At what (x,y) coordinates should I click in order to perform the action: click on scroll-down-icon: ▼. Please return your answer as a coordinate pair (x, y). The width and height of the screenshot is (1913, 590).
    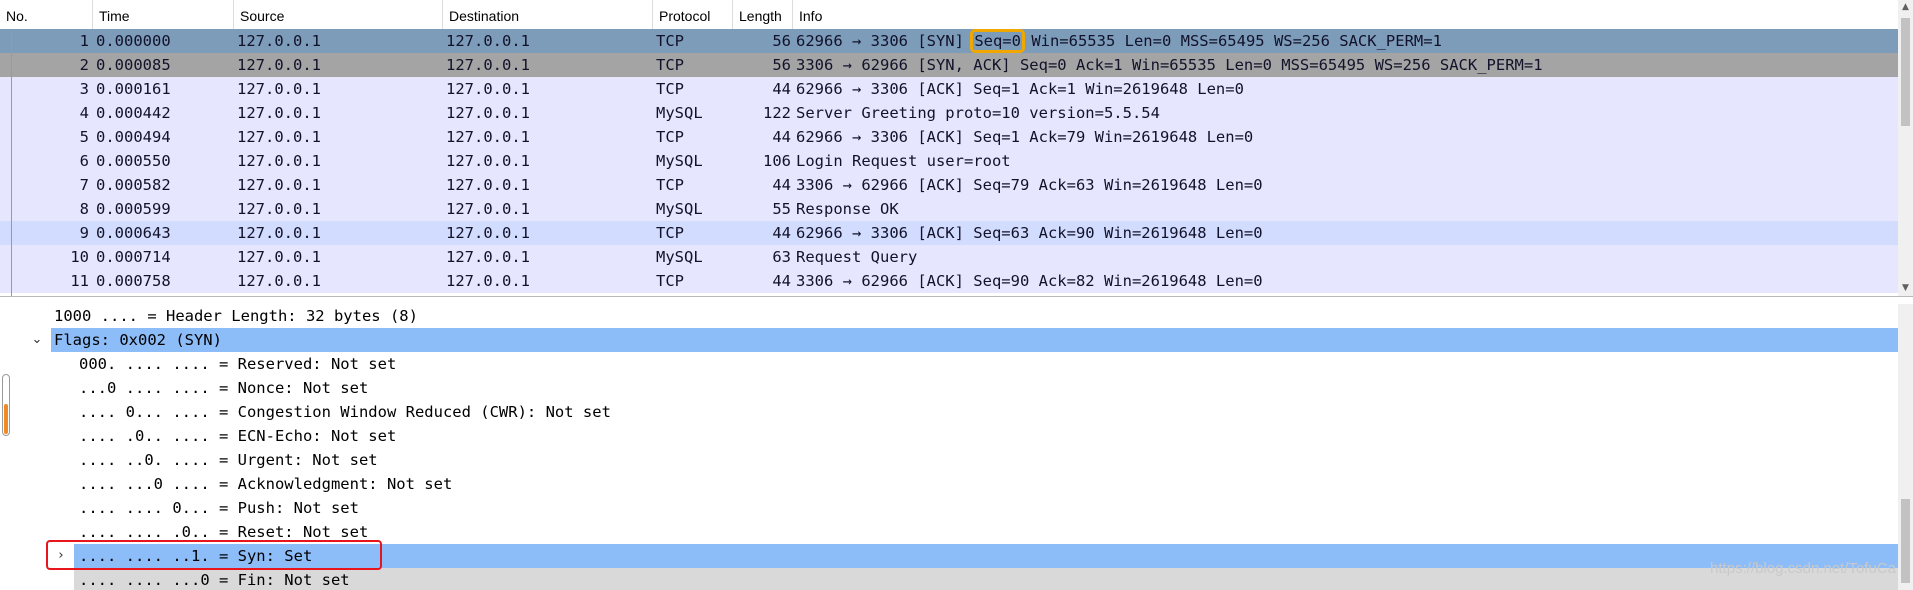
    Looking at the image, I should click on (1905, 288).